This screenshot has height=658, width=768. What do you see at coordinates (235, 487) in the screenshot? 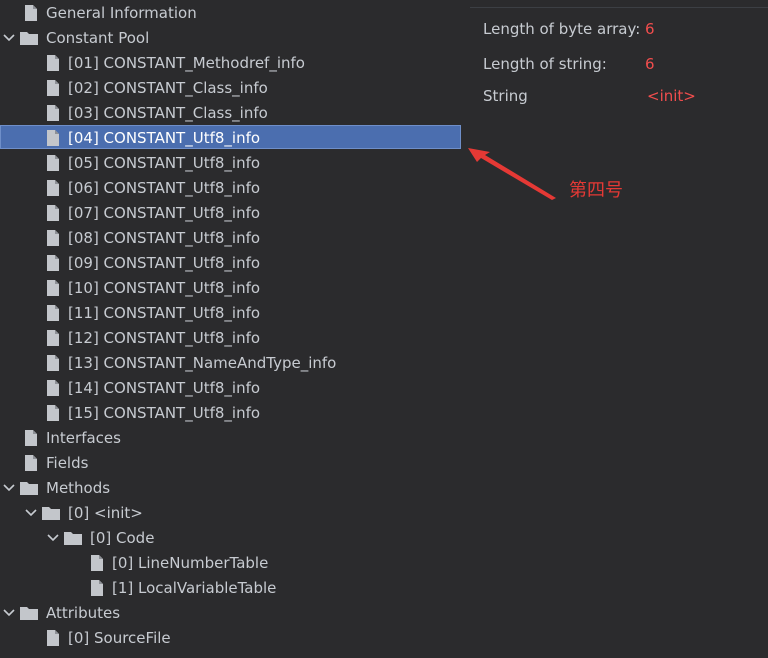
I see `tree-item: Methods` at bounding box center [235, 487].